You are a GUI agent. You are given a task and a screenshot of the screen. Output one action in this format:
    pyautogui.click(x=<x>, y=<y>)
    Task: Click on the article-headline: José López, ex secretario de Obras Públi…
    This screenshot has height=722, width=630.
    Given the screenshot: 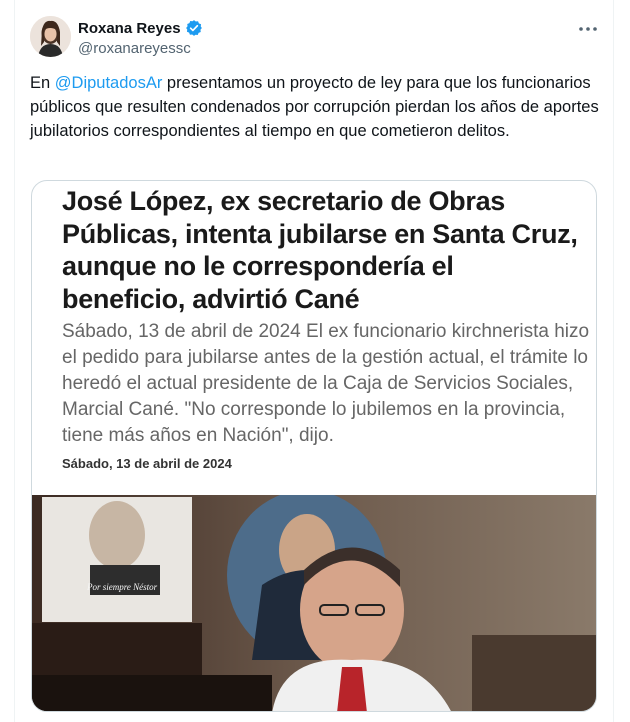 What is the action you would take?
    pyautogui.click(x=320, y=250)
    